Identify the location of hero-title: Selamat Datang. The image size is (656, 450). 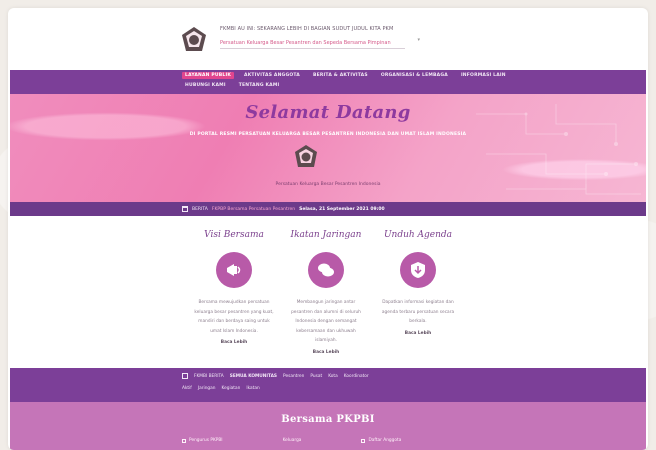
(328, 112).